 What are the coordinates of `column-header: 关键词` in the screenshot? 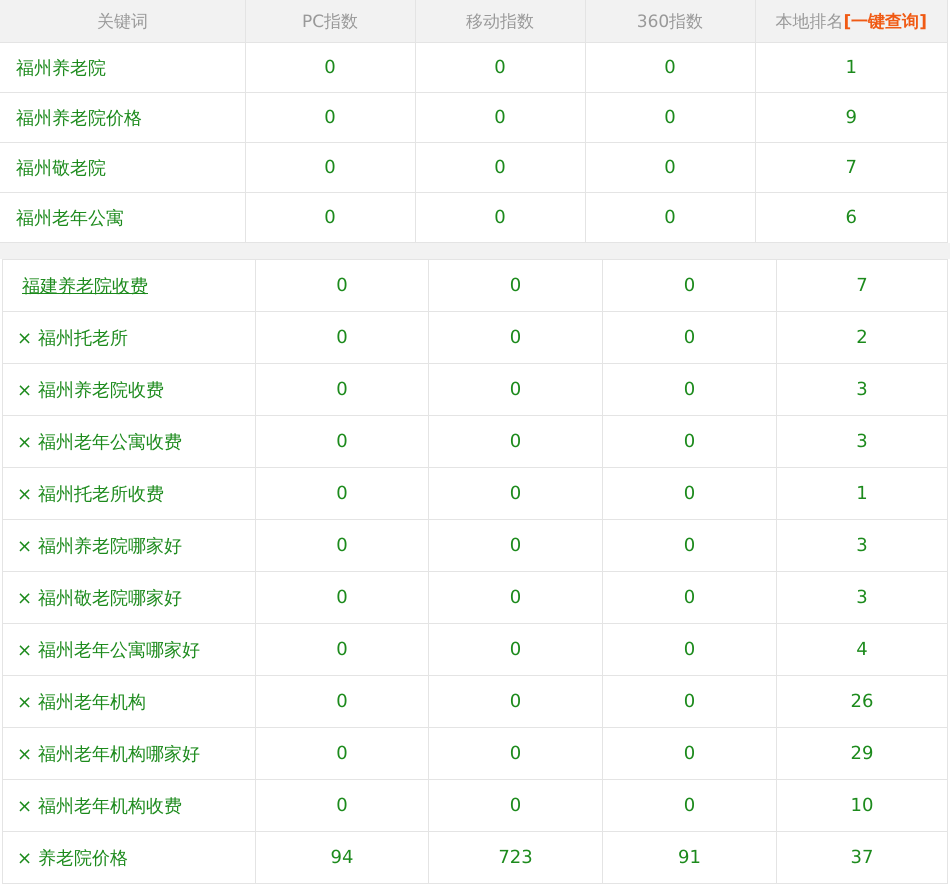 It's located at (122, 21).